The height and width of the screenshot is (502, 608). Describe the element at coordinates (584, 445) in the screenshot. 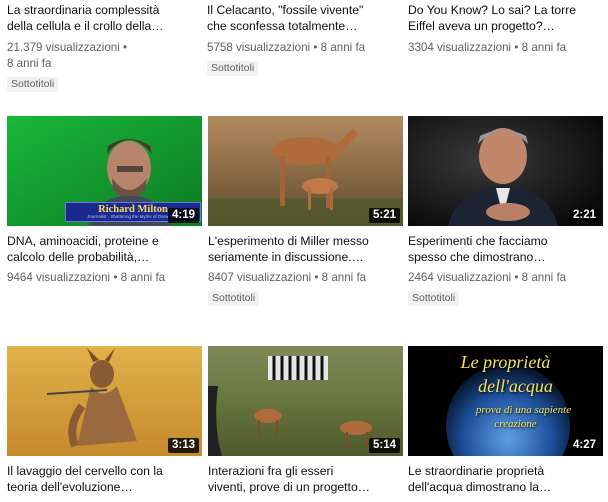

I see `video-duration: 4:27` at that location.